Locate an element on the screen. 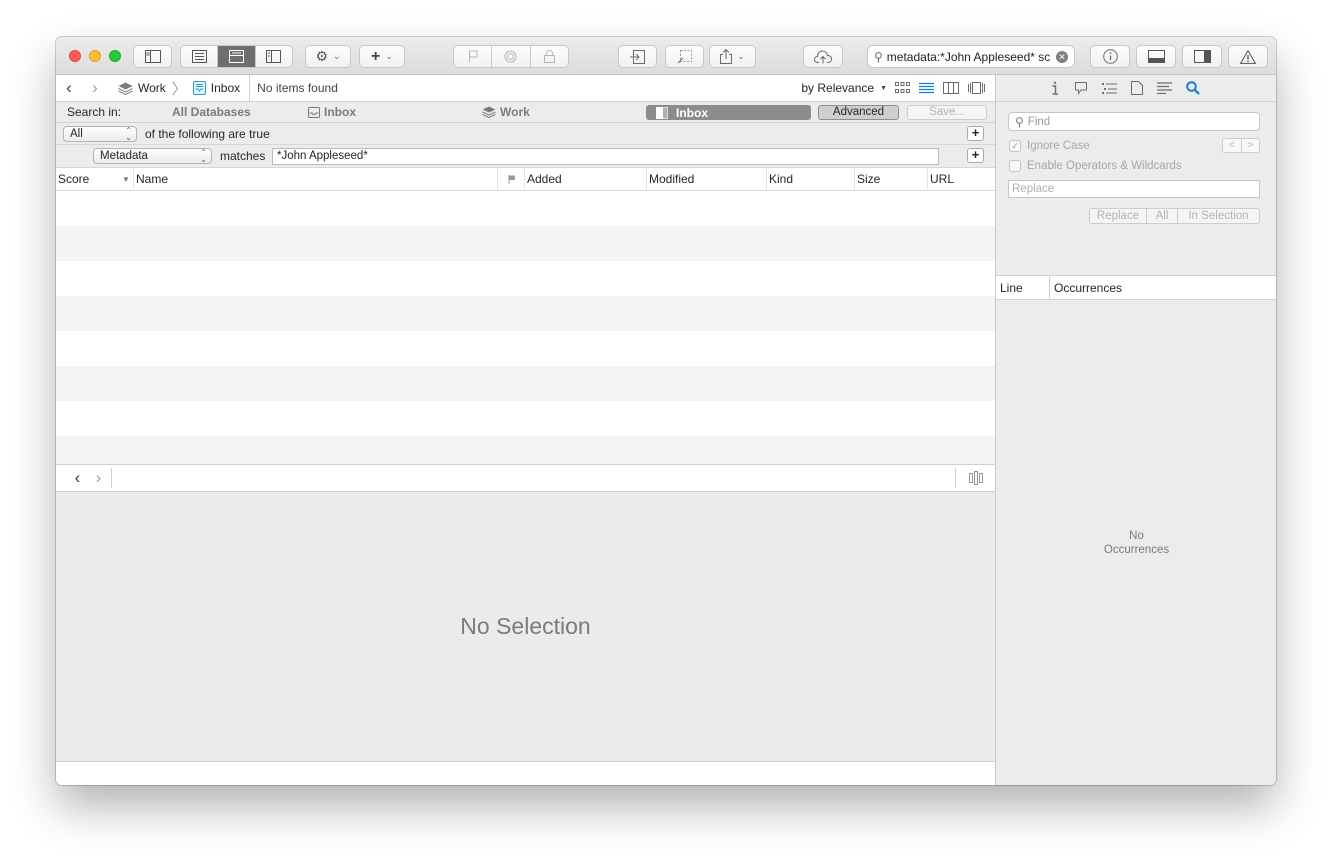  inspector-pane-icon is located at coordinates (1202, 56).